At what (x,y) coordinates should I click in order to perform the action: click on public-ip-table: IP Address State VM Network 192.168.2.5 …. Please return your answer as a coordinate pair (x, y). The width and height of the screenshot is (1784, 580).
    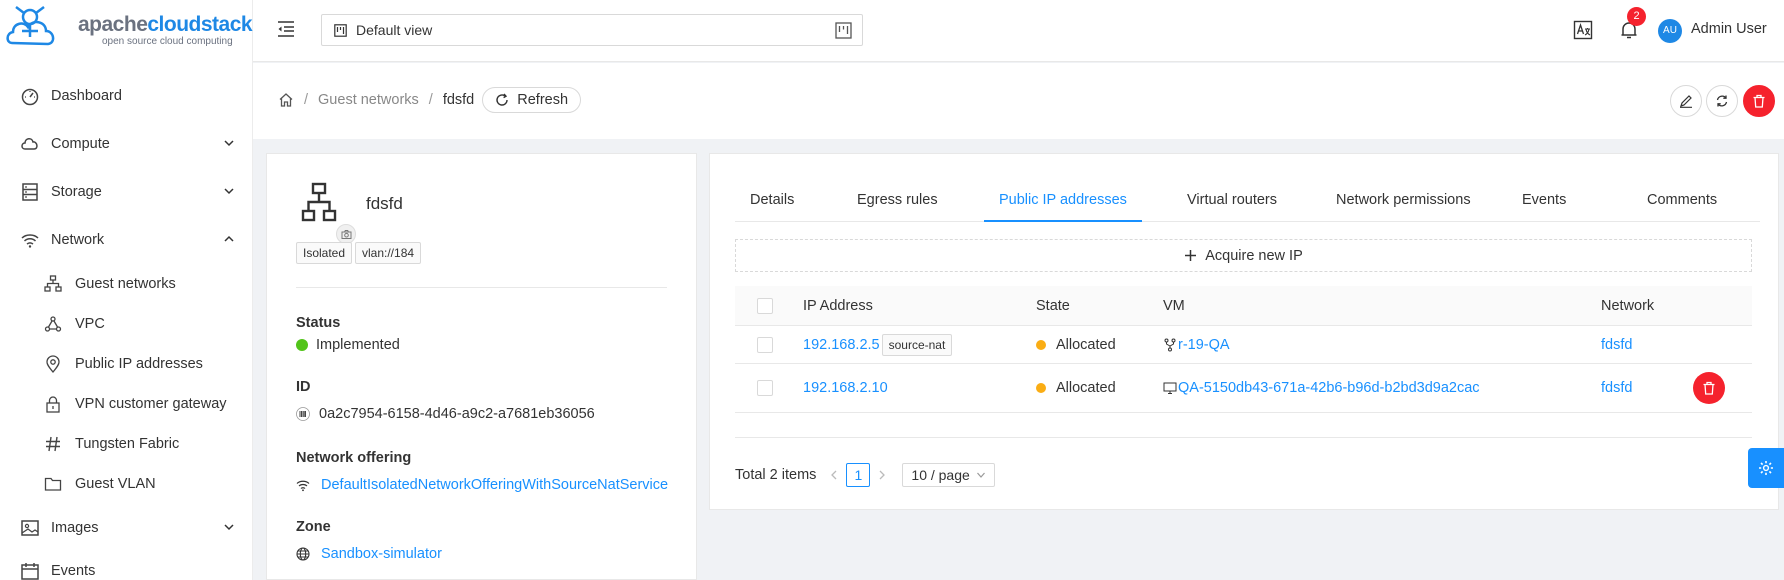
    Looking at the image, I should click on (1243, 349).